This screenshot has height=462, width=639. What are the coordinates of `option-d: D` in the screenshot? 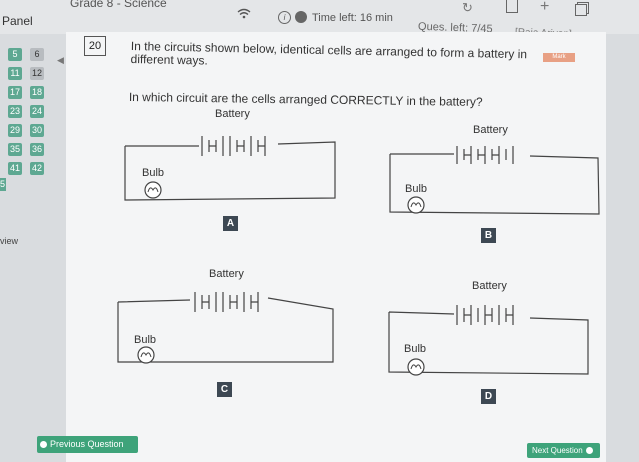 It's located at (488, 396).